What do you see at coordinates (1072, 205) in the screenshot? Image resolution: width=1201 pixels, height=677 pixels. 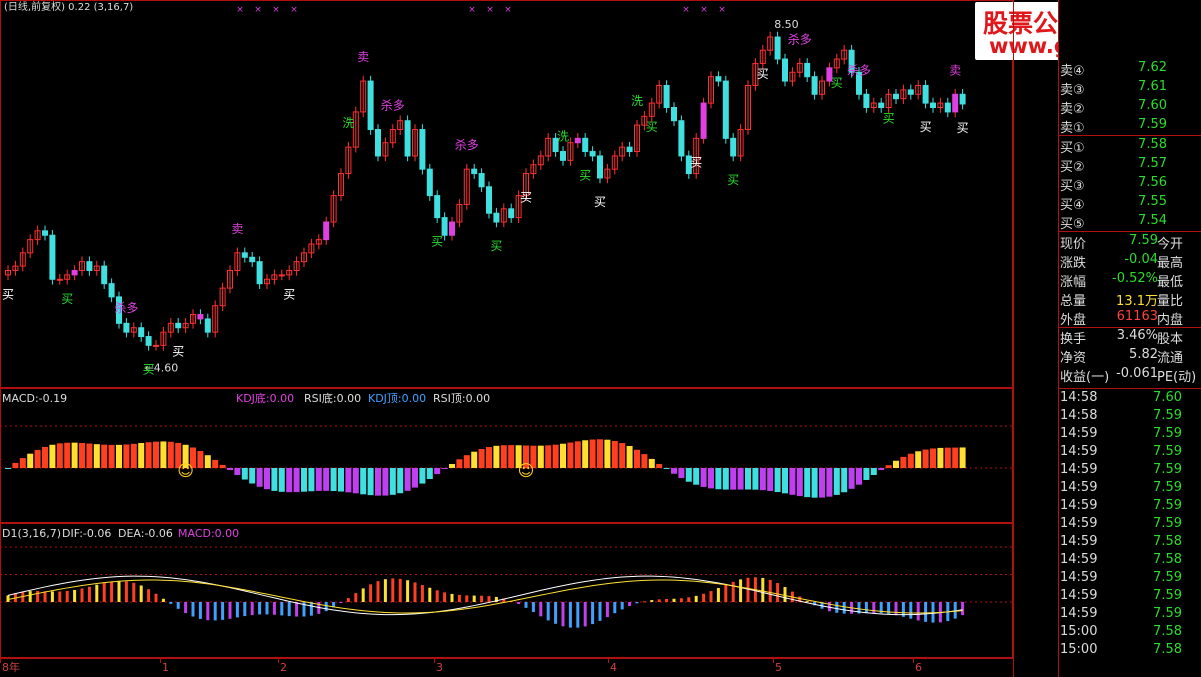 I see `buy-label: 买④` at bounding box center [1072, 205].